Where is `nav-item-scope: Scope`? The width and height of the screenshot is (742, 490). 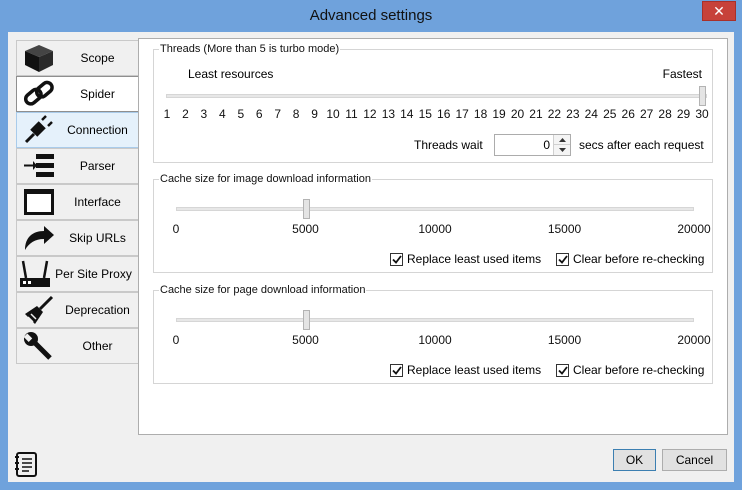
nav-item-scope: Scope is located at coordinates (77, 58).